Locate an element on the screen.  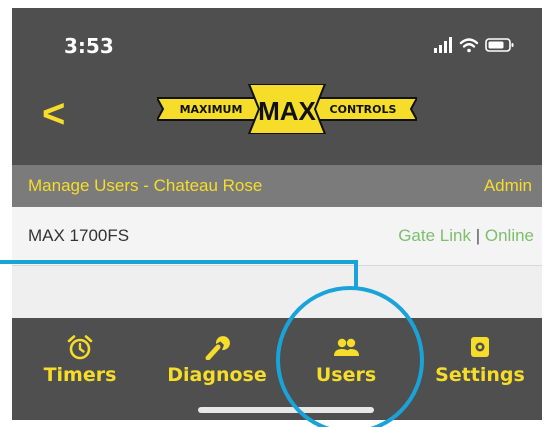
tab-label: Timers is located at coordinates (80, 375).